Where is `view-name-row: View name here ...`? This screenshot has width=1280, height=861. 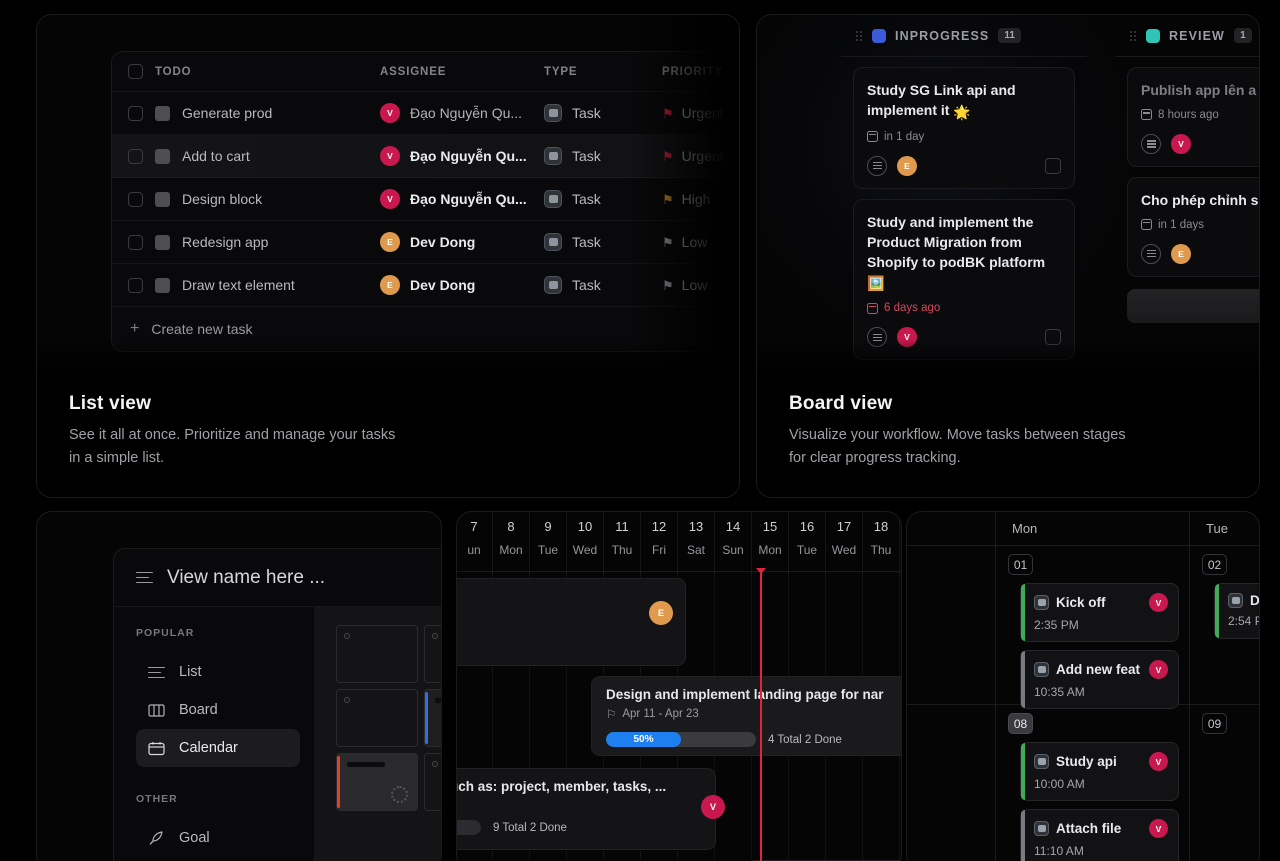
view-name-row: View name here ... is located at coordinates (277, 578).